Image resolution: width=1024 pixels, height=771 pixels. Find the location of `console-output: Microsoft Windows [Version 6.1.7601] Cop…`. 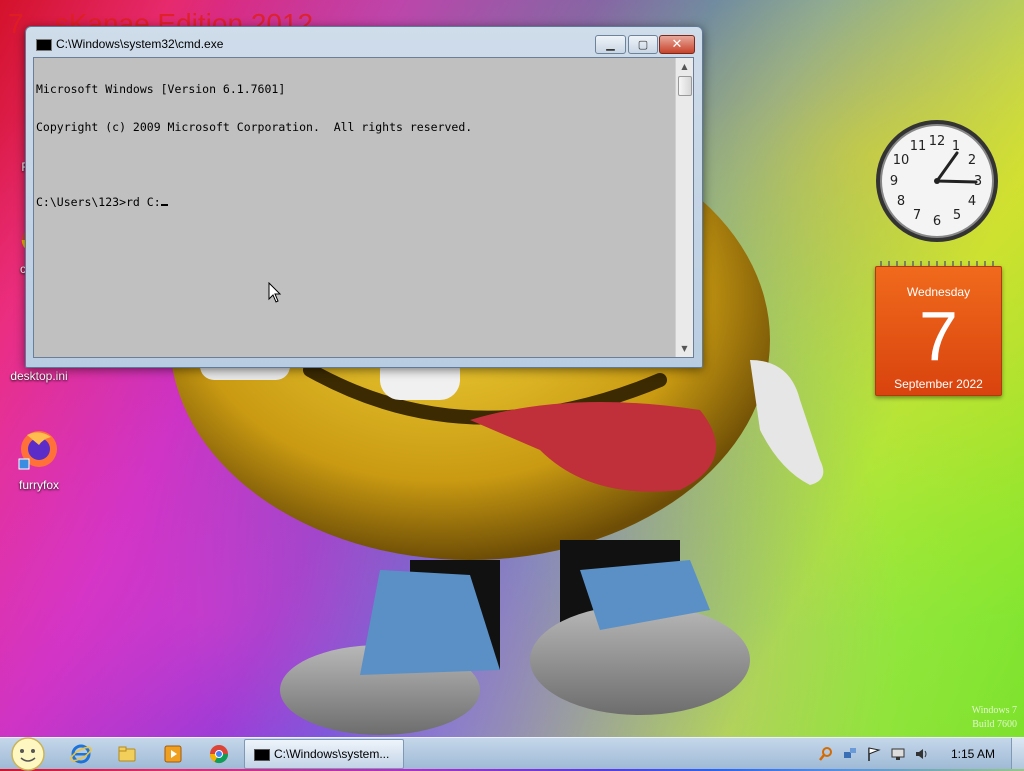

console-output: Microsoft Windows [Version 6.1.7601] Cop… is located at coordinates (353, 145).